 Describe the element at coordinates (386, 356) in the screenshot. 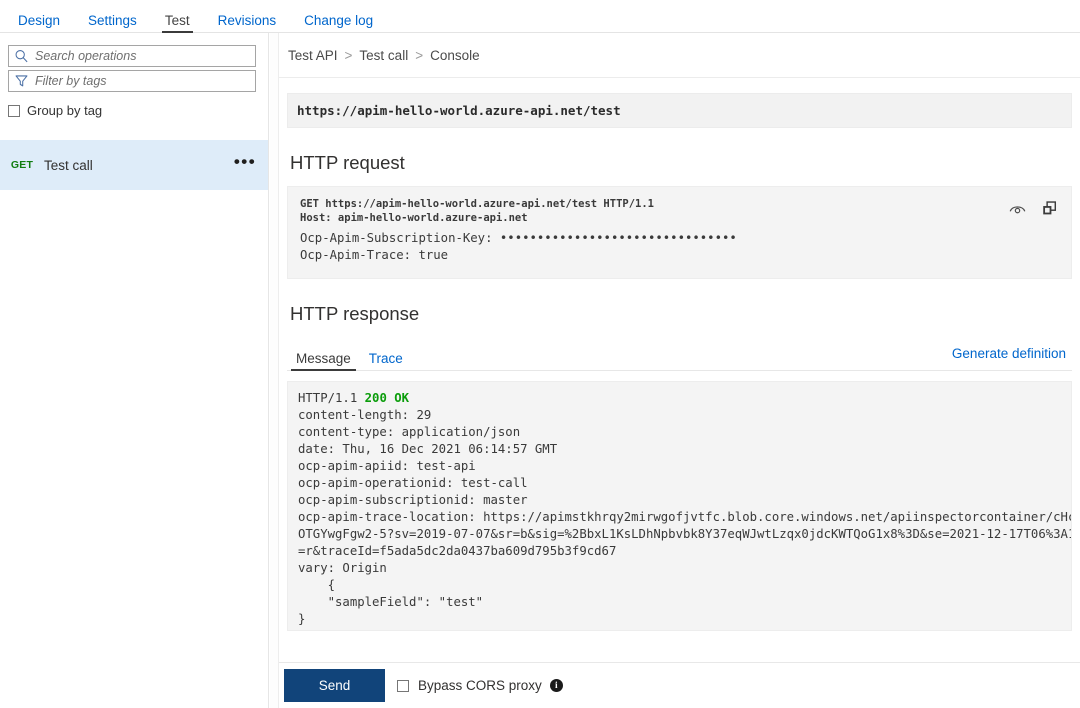

I see `response-tab-trace: Trace` at that location.